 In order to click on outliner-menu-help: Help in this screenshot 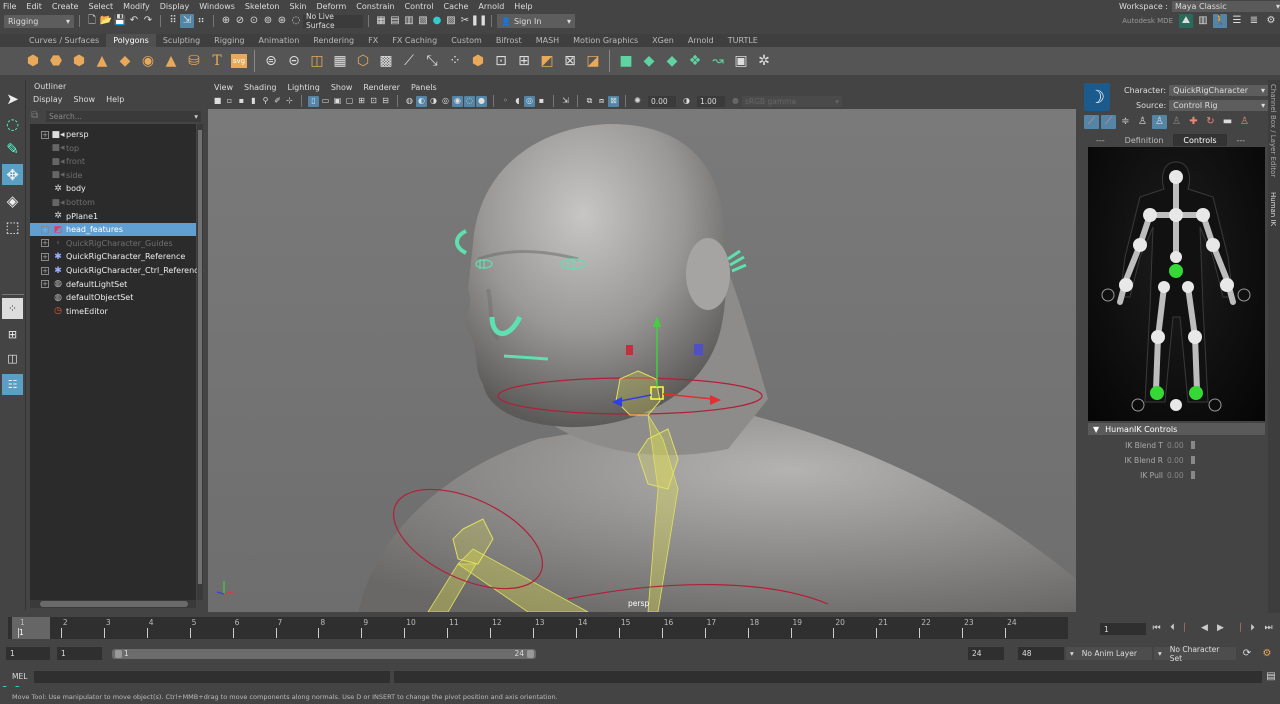, I will do `click(115, 99)`.